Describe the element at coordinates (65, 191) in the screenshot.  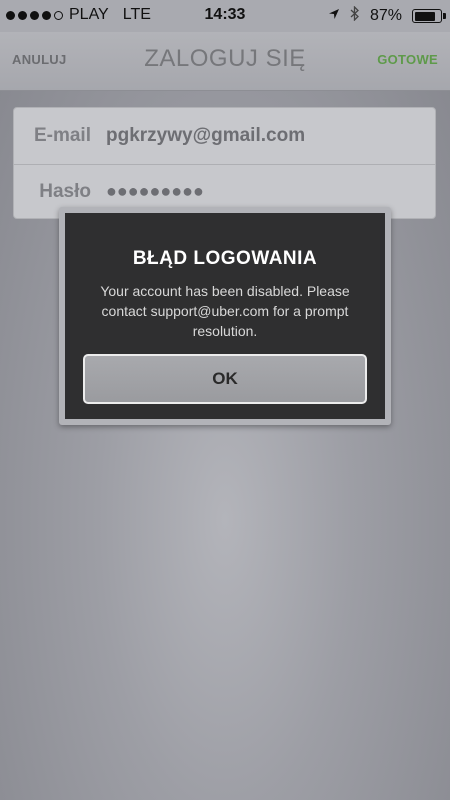
I see `password-label: Hasło` at that location.